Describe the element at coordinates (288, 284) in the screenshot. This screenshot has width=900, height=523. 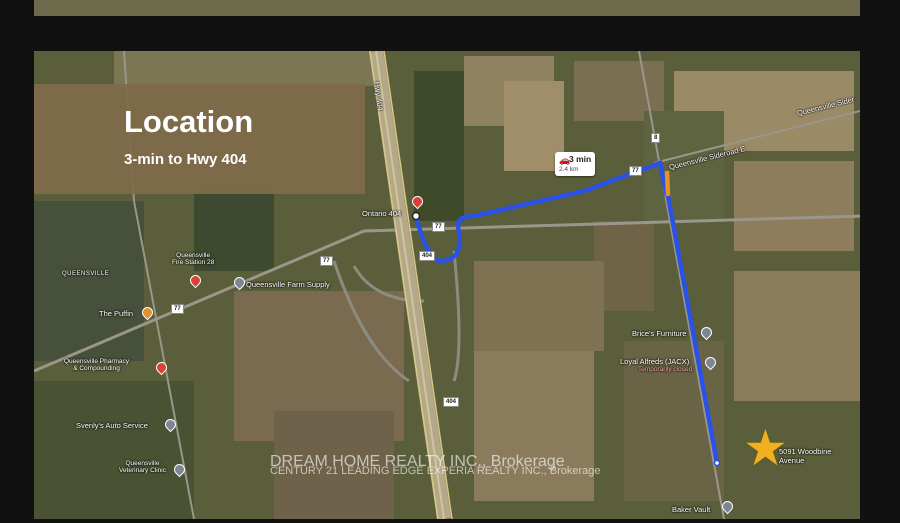
I see `label-farm-supply: Queensville Farm Supply` at that location.